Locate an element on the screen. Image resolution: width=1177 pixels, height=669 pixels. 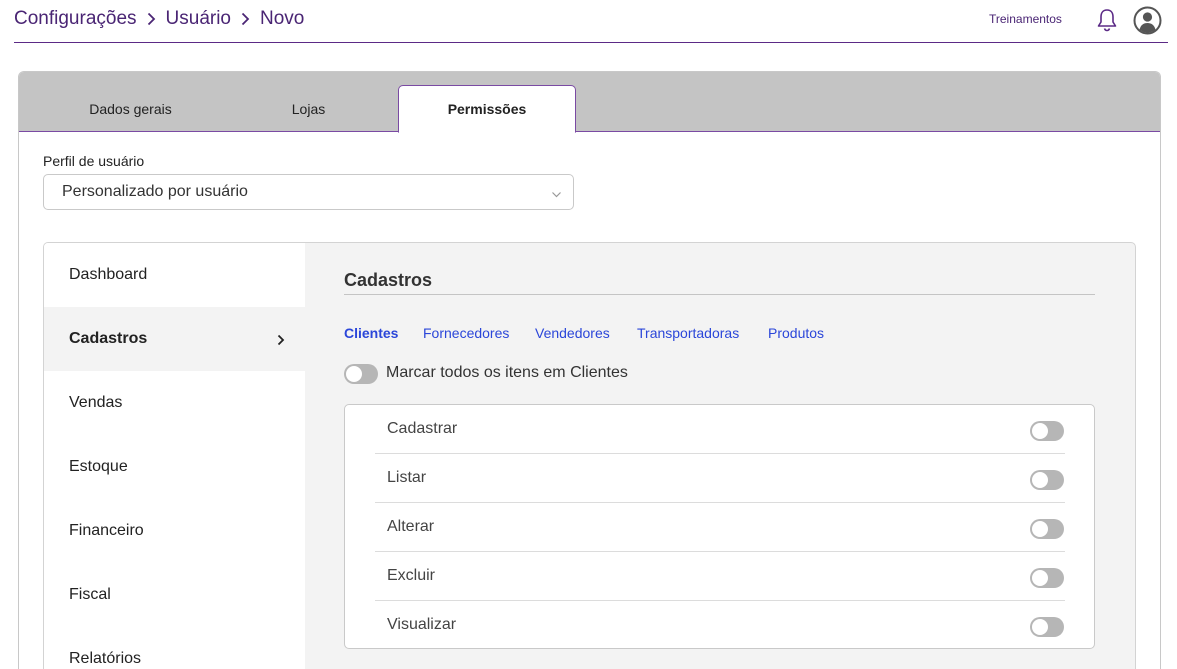
breadcrumb-novo: Novo is located at coordinates (282, 18).